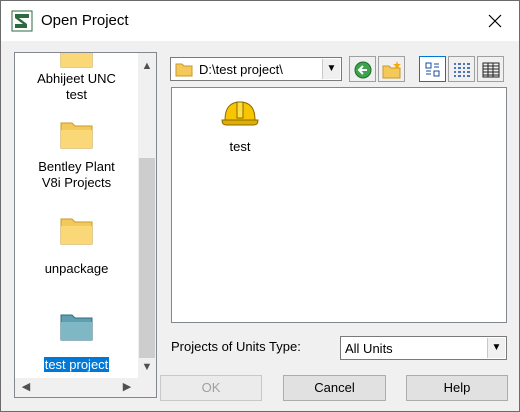  Describe the element at coordinates (76, 246) in the screenshot. I see `folder-item-unpackage: unpackage` at that location.